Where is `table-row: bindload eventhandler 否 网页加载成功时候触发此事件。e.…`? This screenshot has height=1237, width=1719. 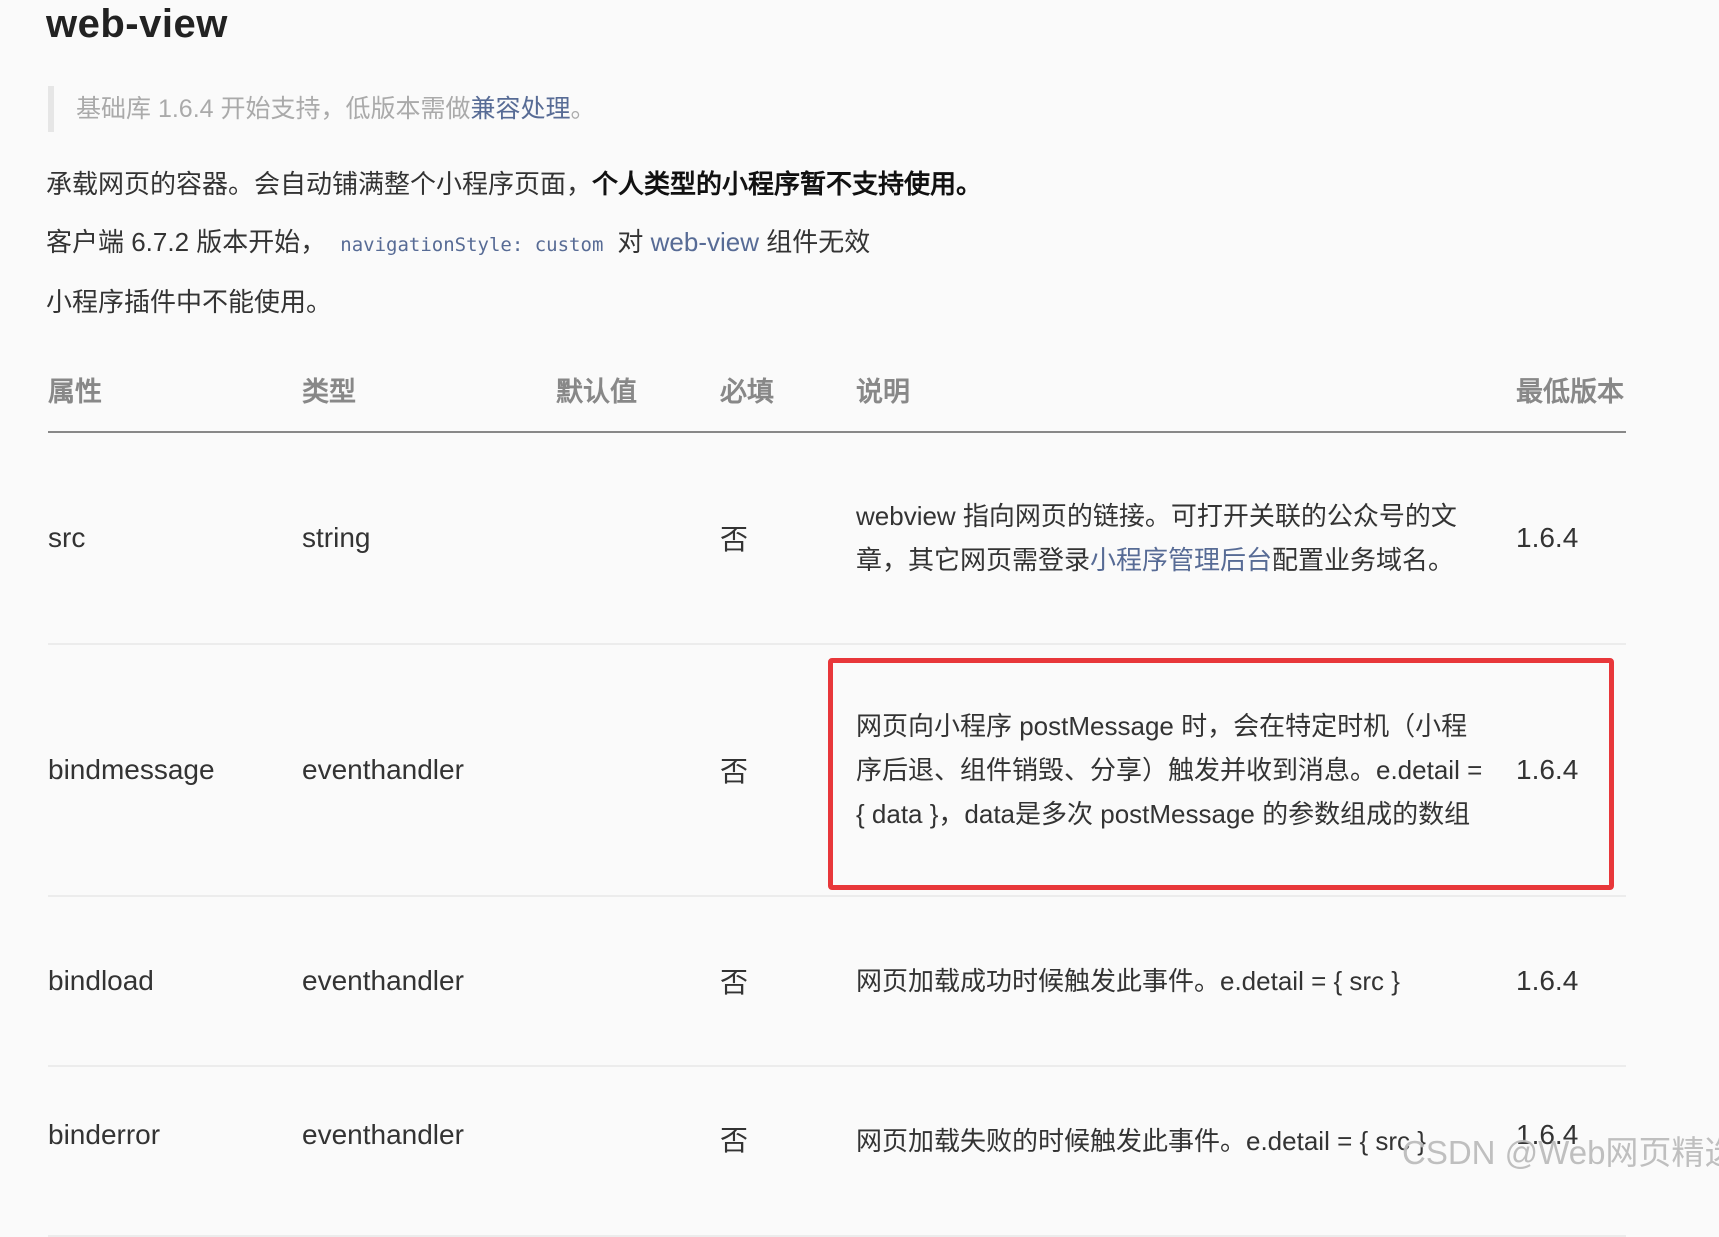 table-row: bindload eventhandler 否 网页加载成功时候触发此事件。e.… is located at coordinates (837, 981).